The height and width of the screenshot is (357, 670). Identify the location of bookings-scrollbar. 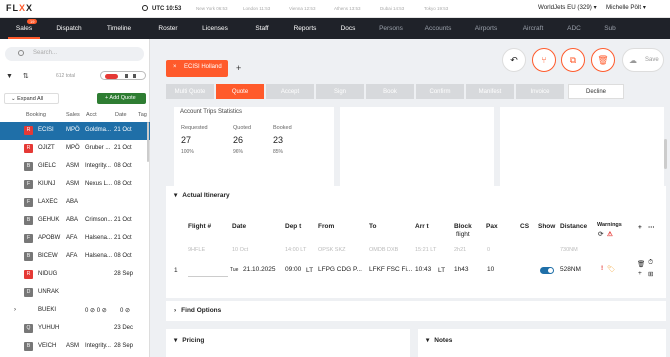
(148, 142).